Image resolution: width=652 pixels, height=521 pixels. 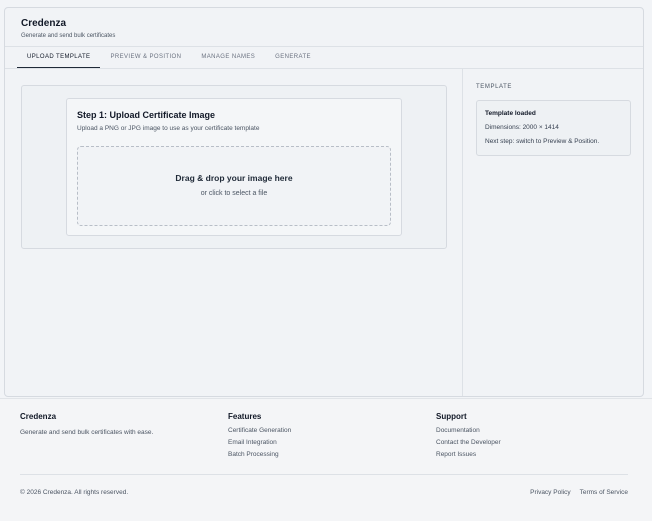 What do you see at coordinates (579, 493) in the screenshot?
I see `footer-legal-links: Privacy Policy Terms of Service` at bounding box center [579, 493].